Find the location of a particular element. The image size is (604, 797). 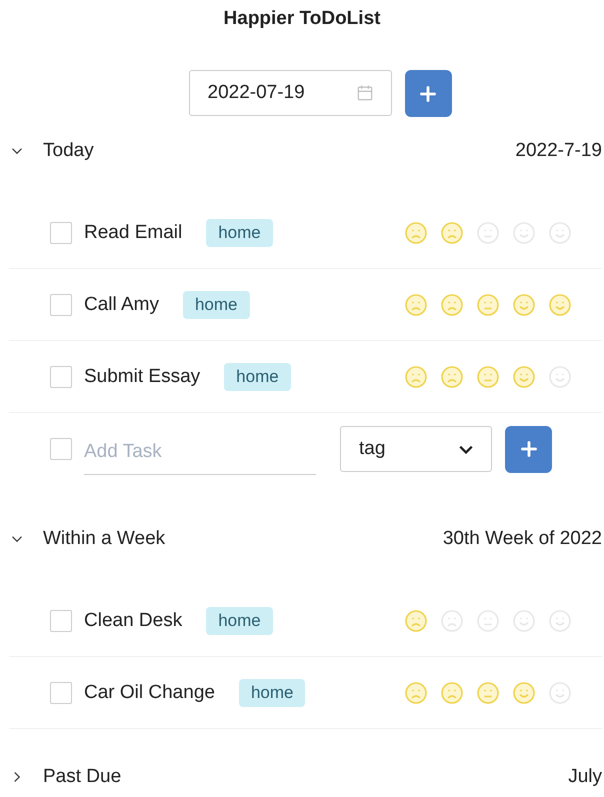

task-title: Clean Desk is located at coordinates (133, 621).